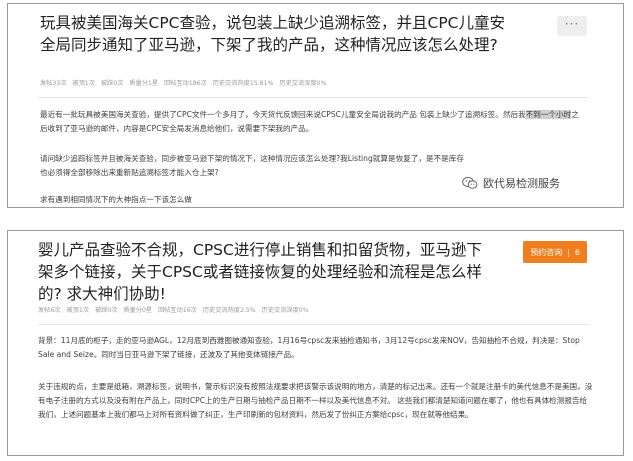 Image resolution: width=633 pixels, height=461 pixels. I want to click on badge-label: 预约咨询, so click(546, 252).